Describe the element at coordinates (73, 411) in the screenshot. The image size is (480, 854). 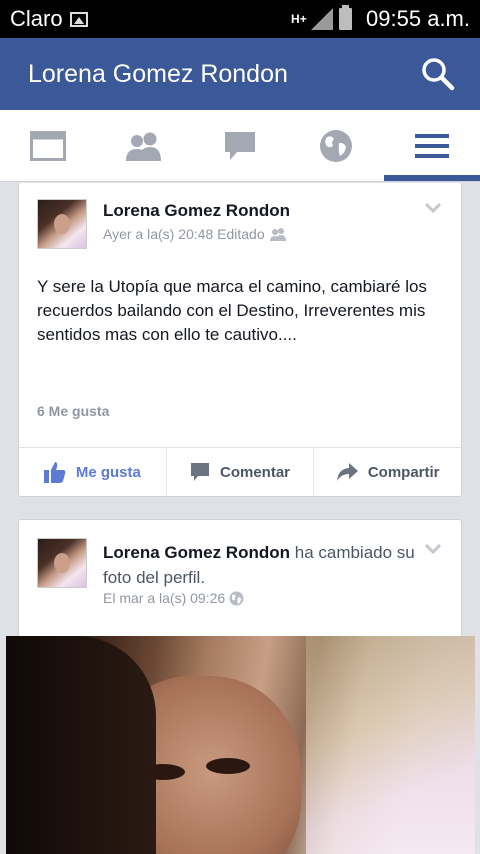
I see `likes-count: 6 Me gusta` at that location.